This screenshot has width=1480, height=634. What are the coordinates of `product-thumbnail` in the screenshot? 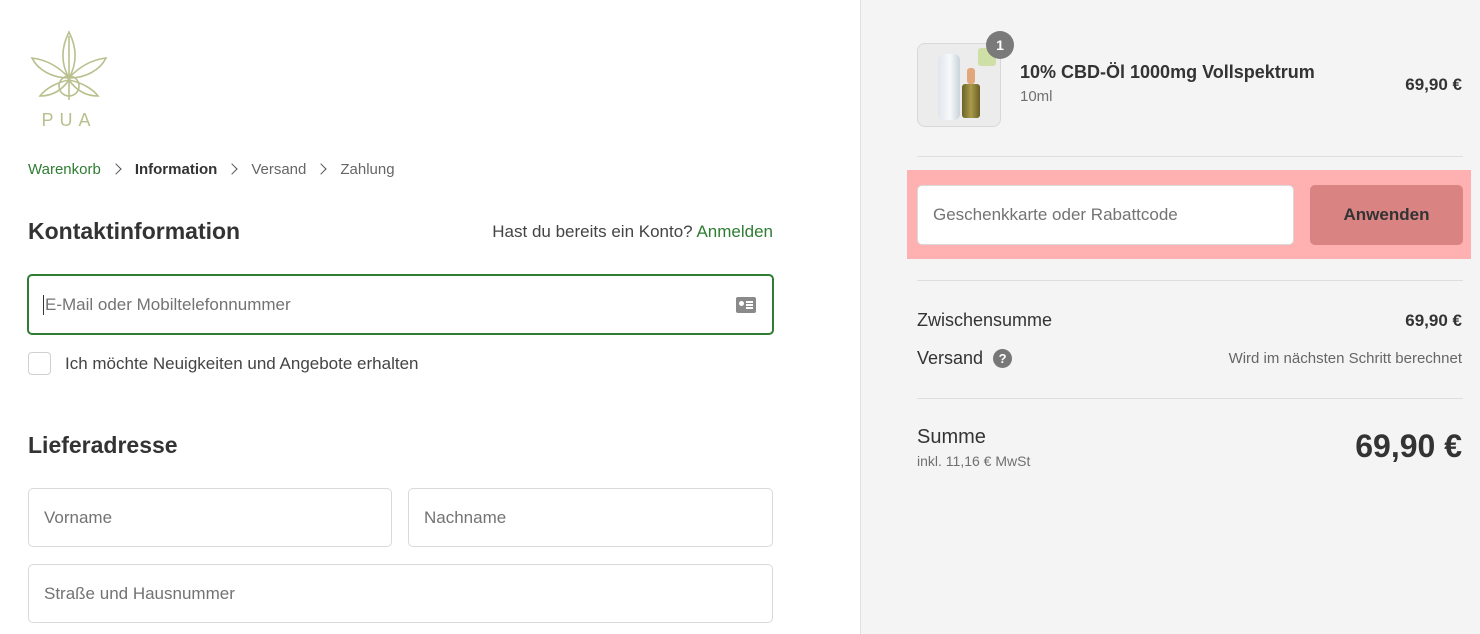 It's located at (959, 85).